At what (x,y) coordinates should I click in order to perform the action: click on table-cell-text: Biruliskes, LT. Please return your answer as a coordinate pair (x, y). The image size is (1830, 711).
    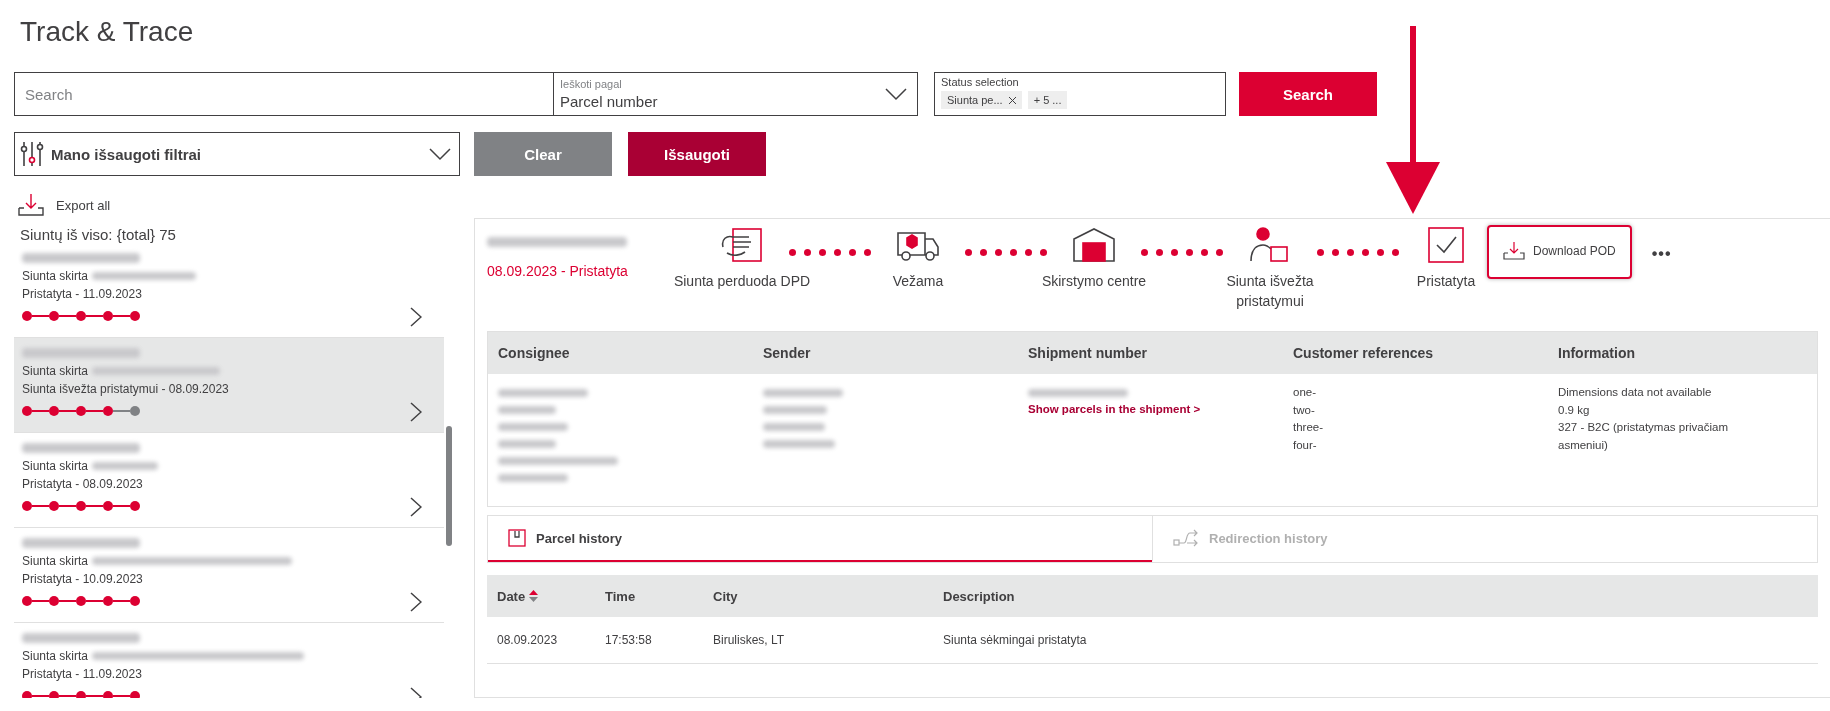
    Looking at the image, I should click on (749, 640).